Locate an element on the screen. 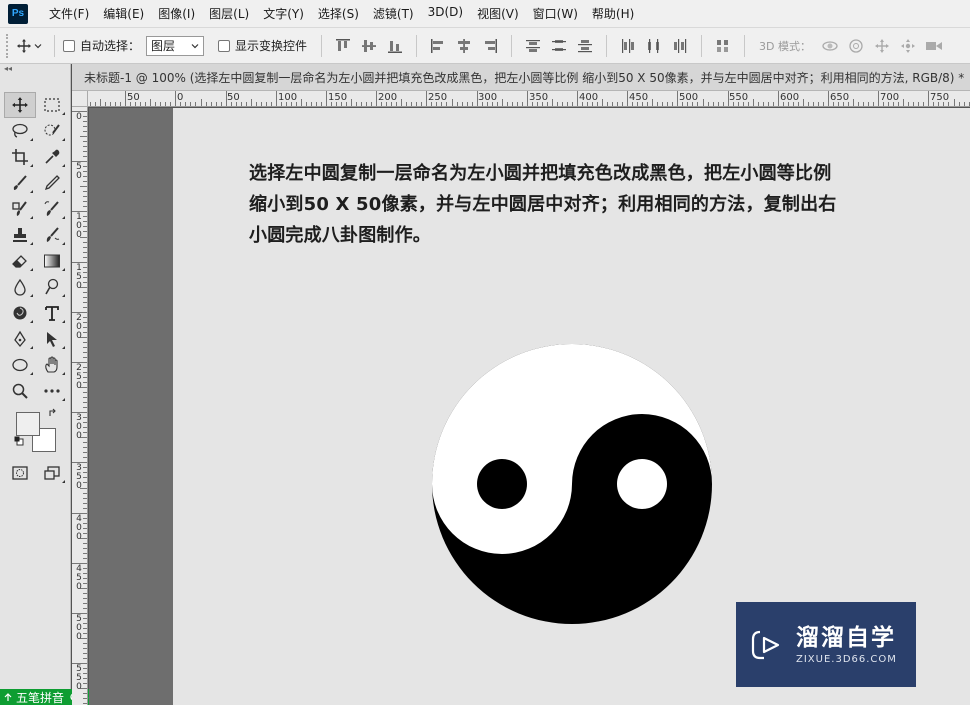 Image resolution: width=970 pixels, height=705 pixels. ruler-label: 200 is located at coordinates (79, 327).